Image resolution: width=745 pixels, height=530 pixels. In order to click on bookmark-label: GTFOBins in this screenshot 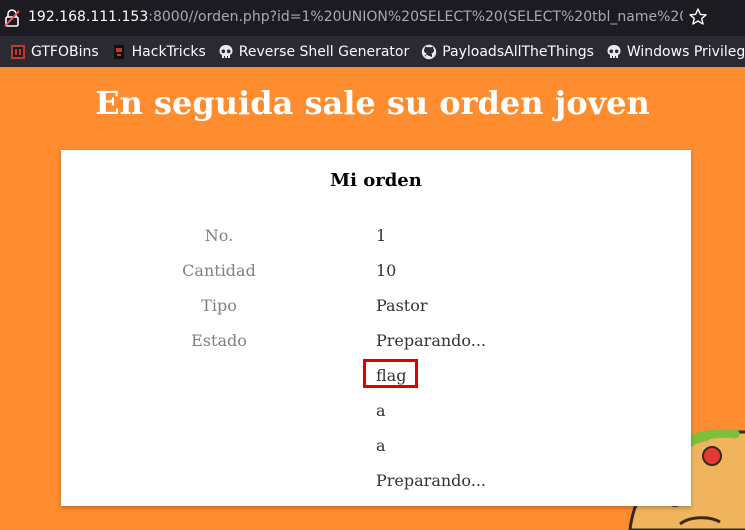, I will do `click(65, 51)`.